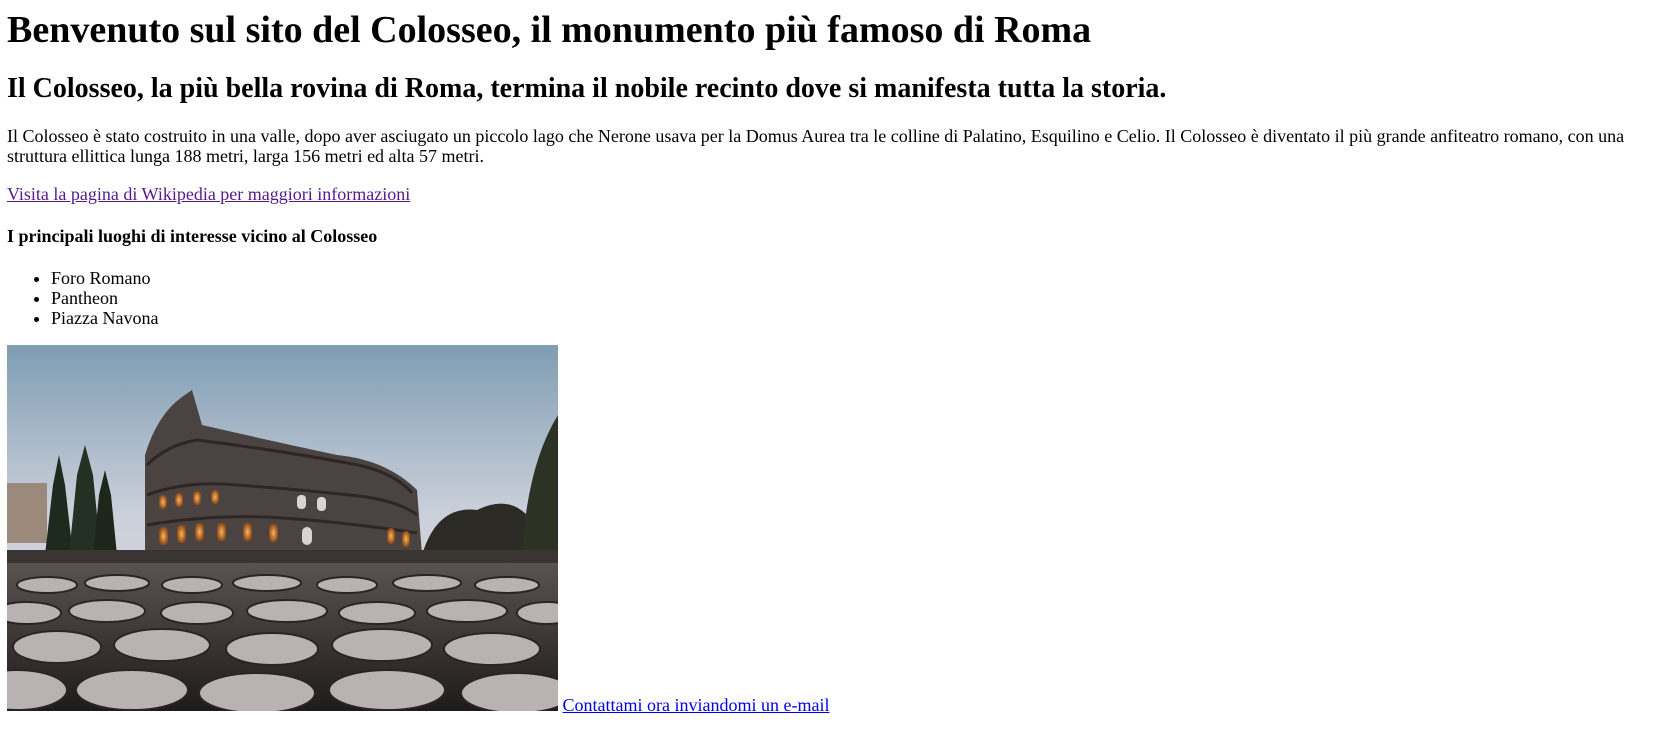 Image resolution: width=1664 pixels, height=743 pixels. I want to click on places-list: Foro Romano Pantheon Piazza Navona, so click(832, 298).